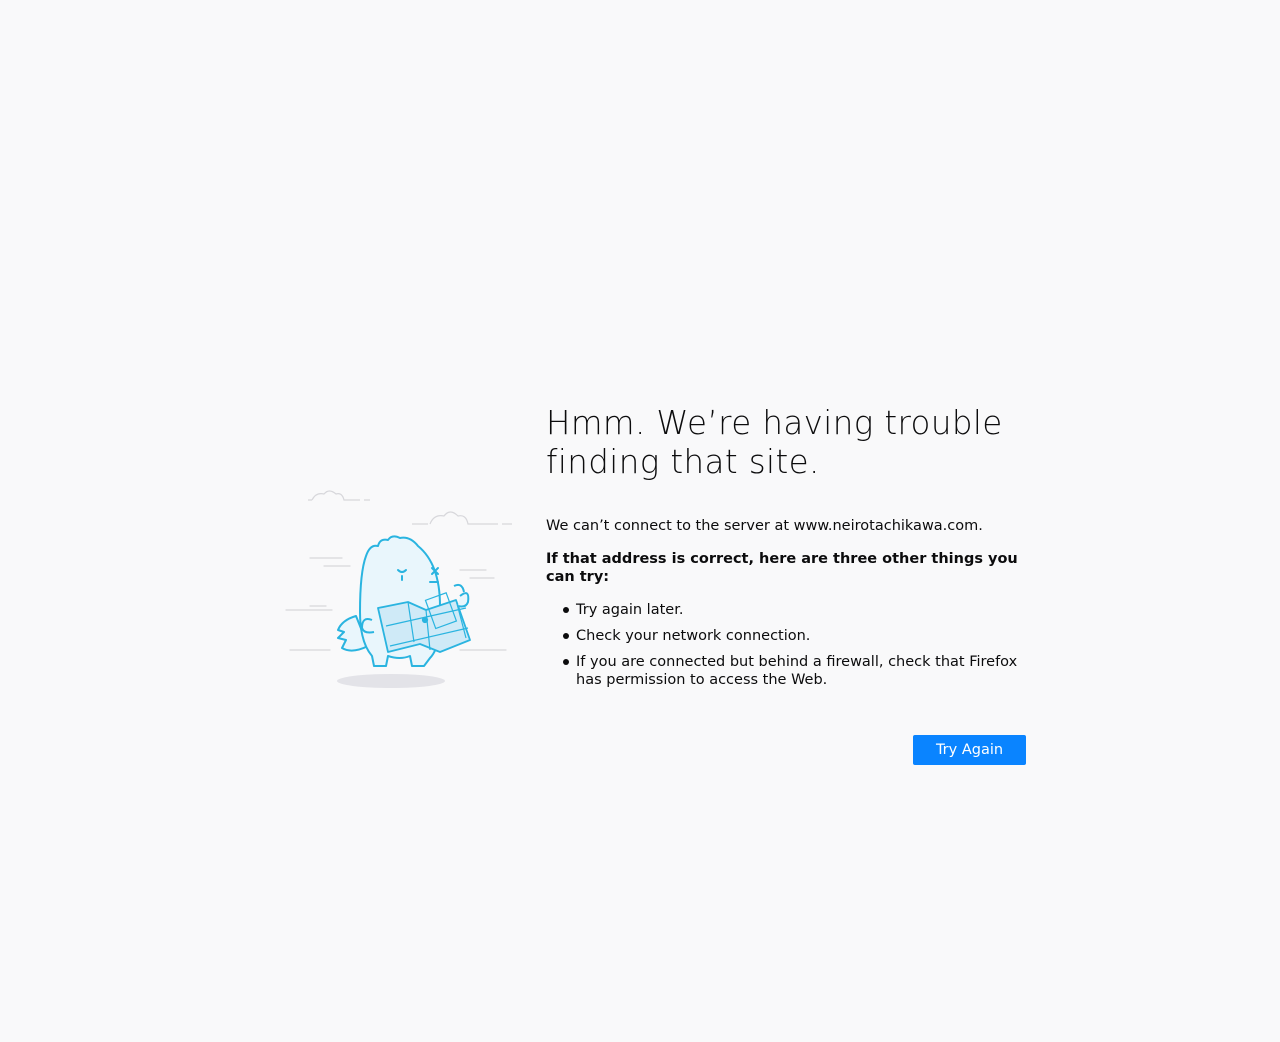  I want to click on button-row: Try Again, so click(969, 750).